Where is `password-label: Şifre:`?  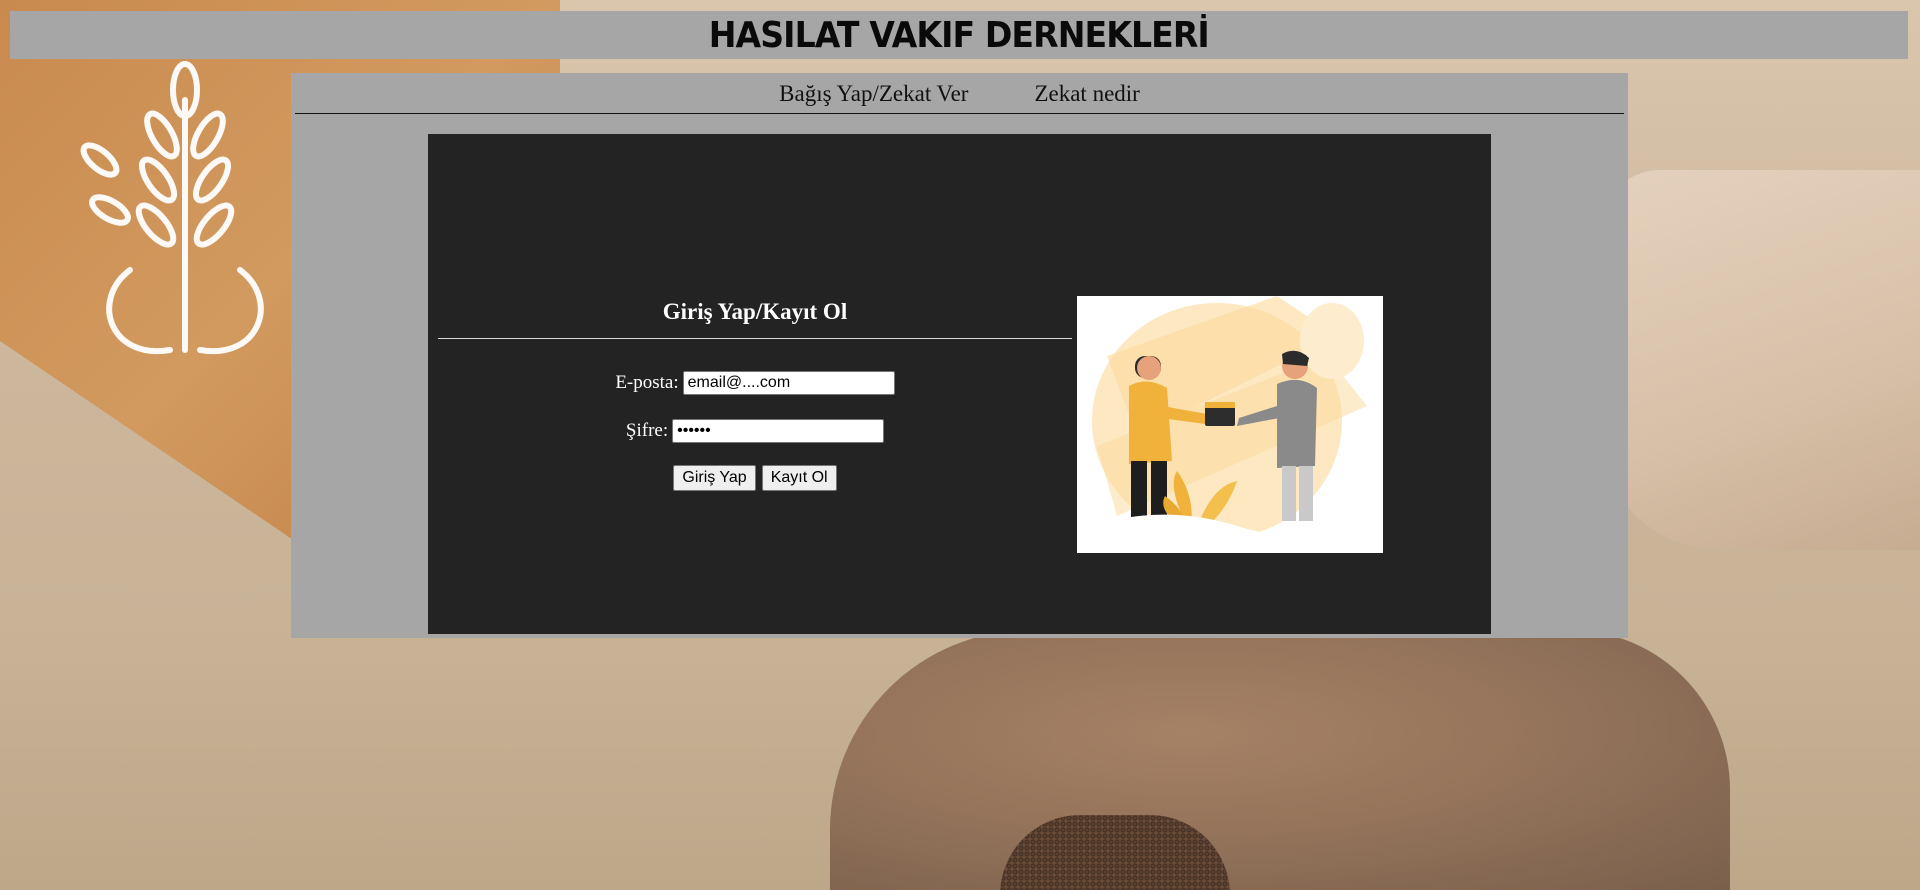
password-label: Şifre: is located at coordinates (647, 430).